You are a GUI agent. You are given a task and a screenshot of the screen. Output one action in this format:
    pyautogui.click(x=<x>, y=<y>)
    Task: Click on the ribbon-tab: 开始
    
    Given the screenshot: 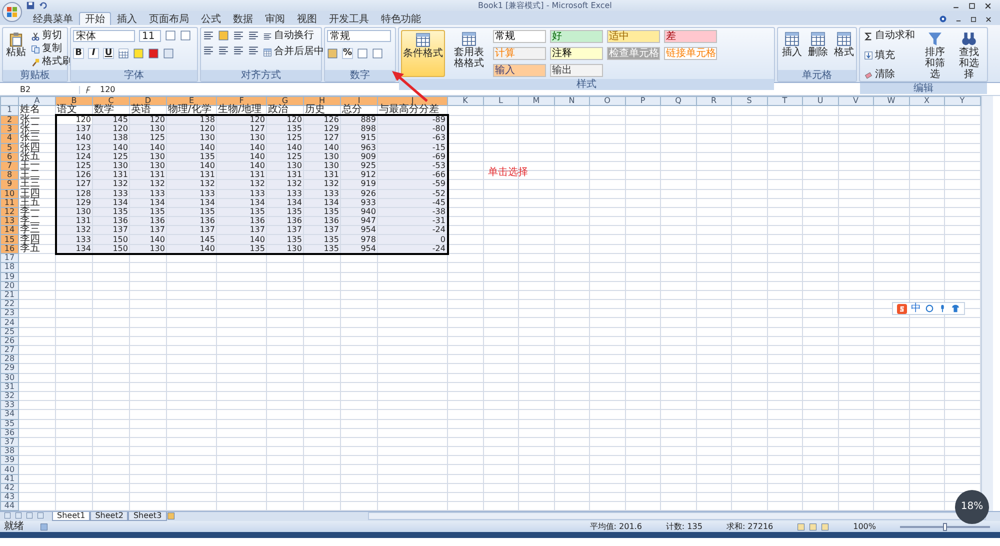 What is the action you would take?
    pyautogui.click(x=95, y=18)
    